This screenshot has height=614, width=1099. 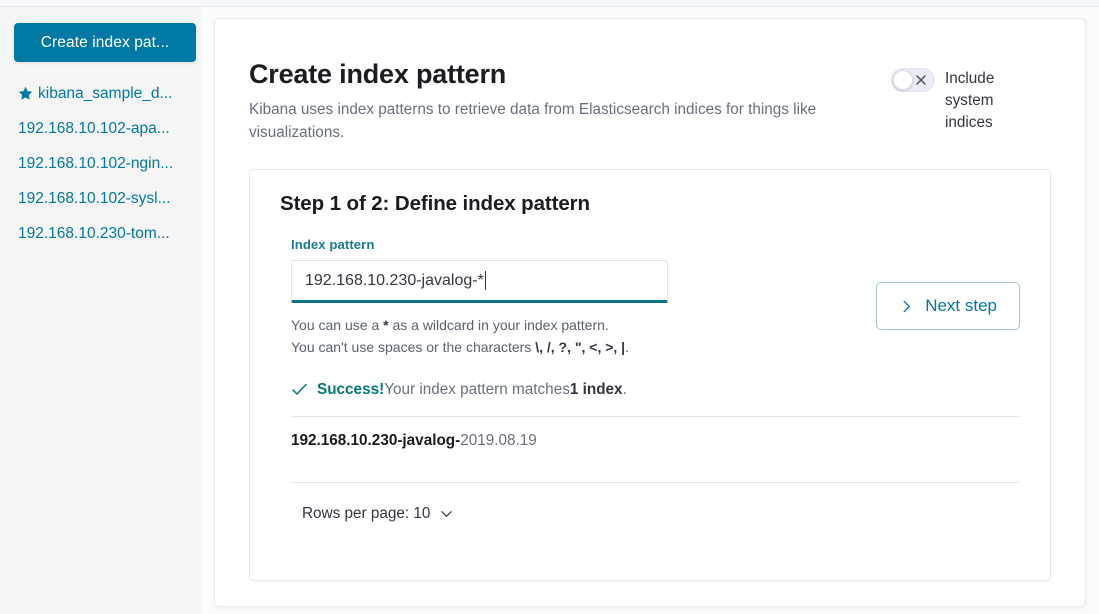 I want to click on hint-line2-after: ., so click(x=627, y=347).